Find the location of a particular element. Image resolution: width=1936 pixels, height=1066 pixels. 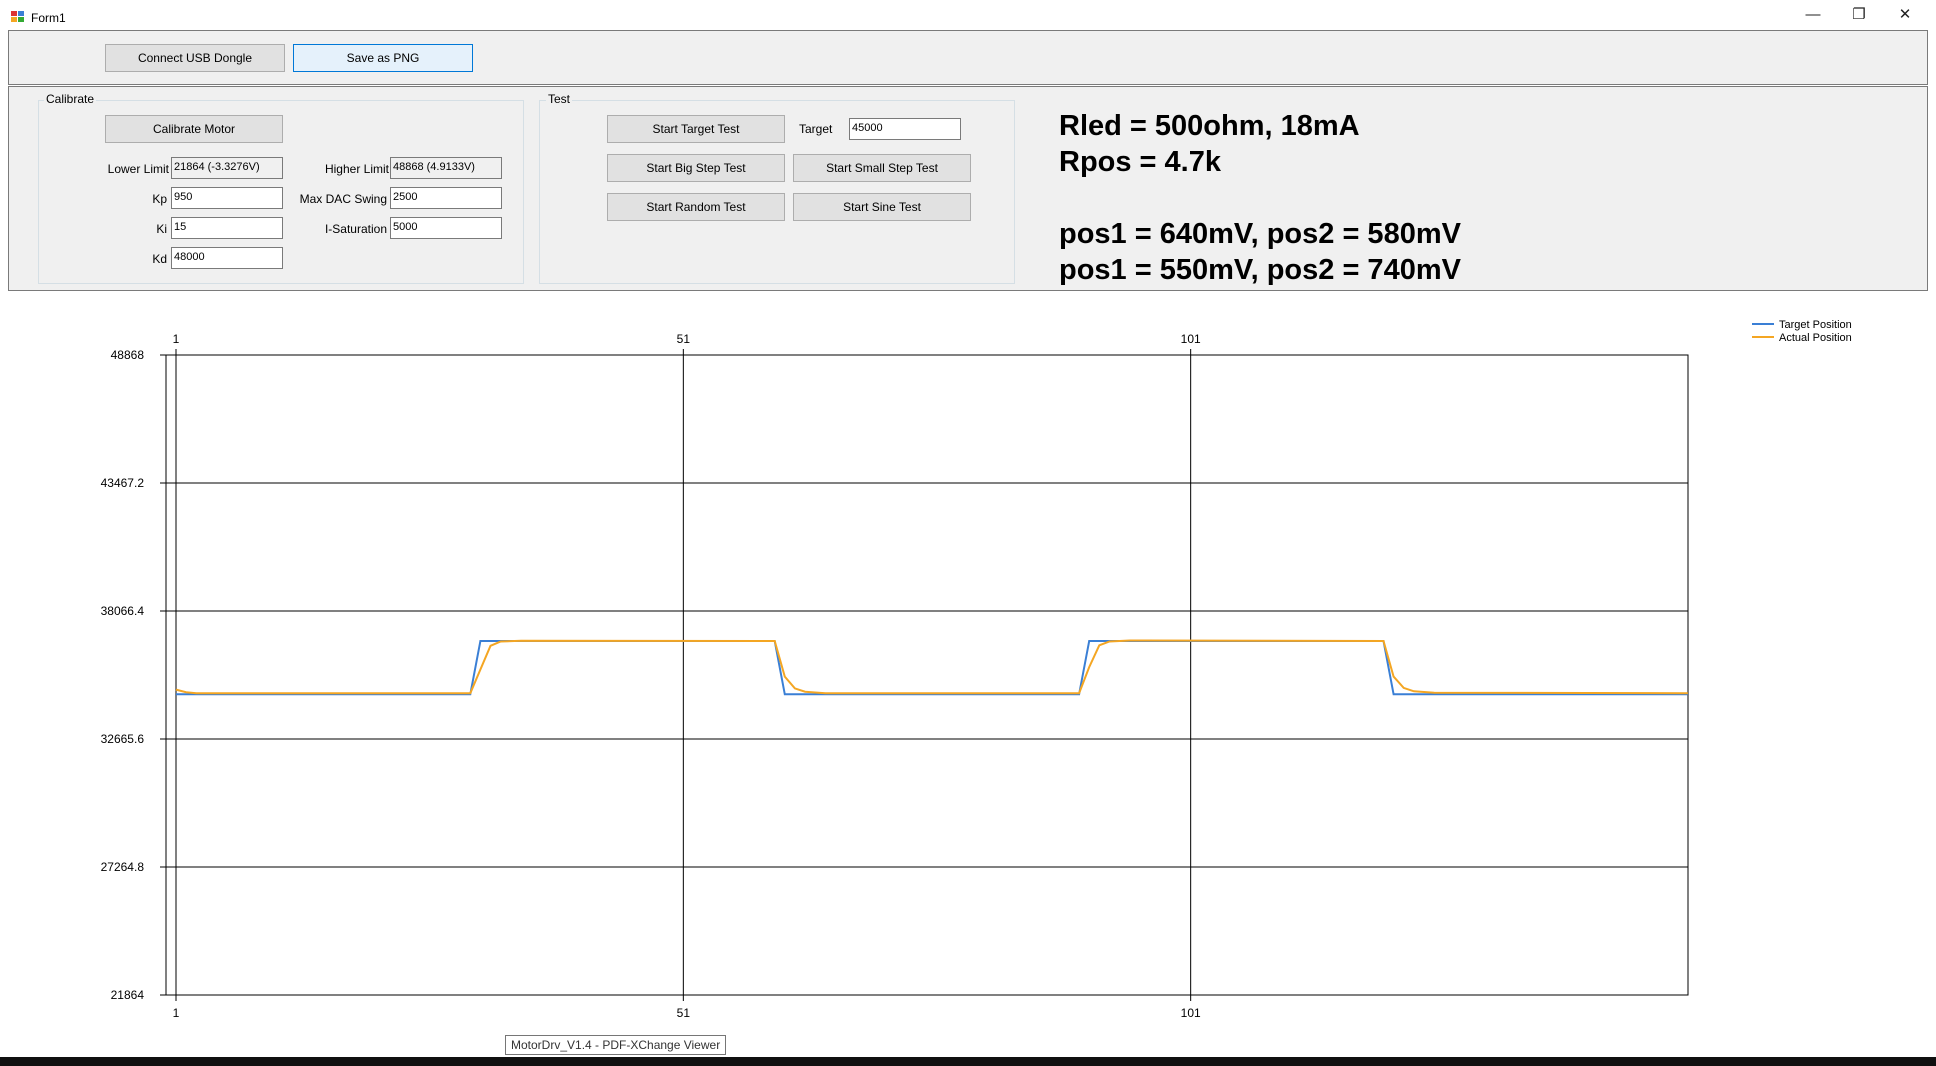

actual-position-line is located at coordinates (931, 667).